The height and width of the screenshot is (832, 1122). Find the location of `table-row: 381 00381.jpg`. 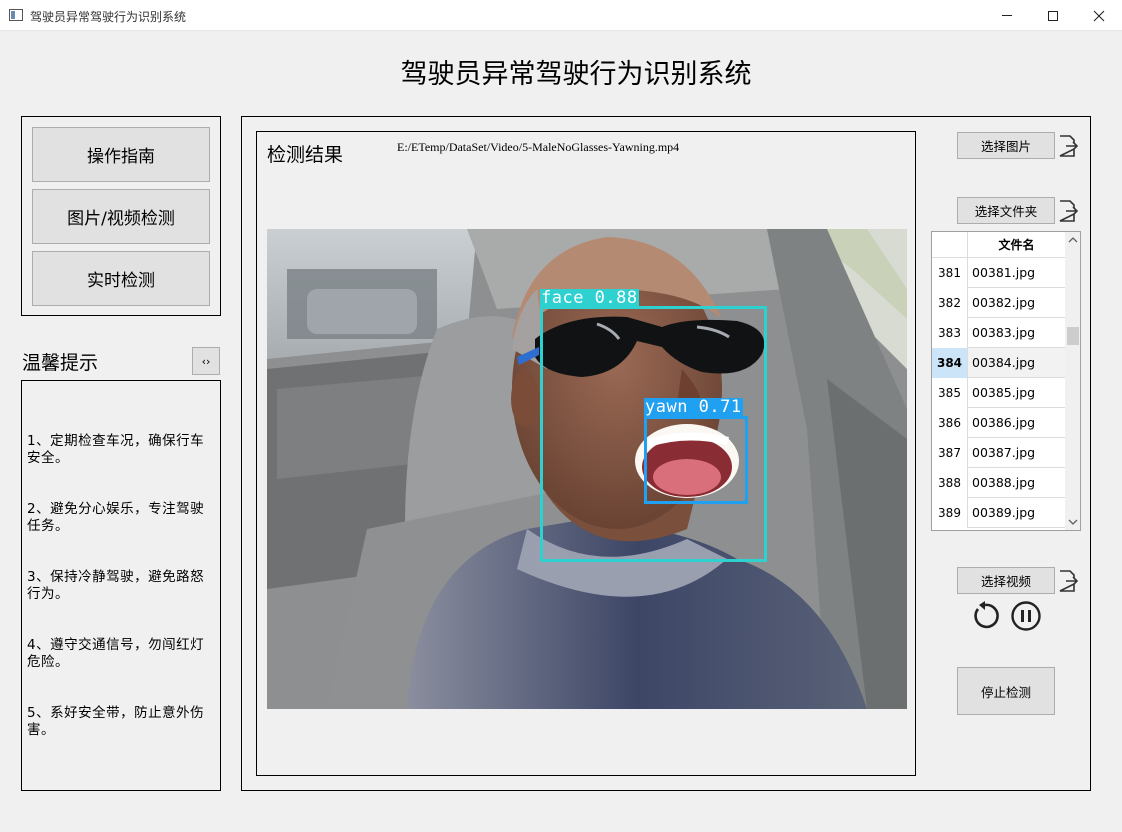

table-row: 381 00381.jpg is located at coordinates (998, 273).